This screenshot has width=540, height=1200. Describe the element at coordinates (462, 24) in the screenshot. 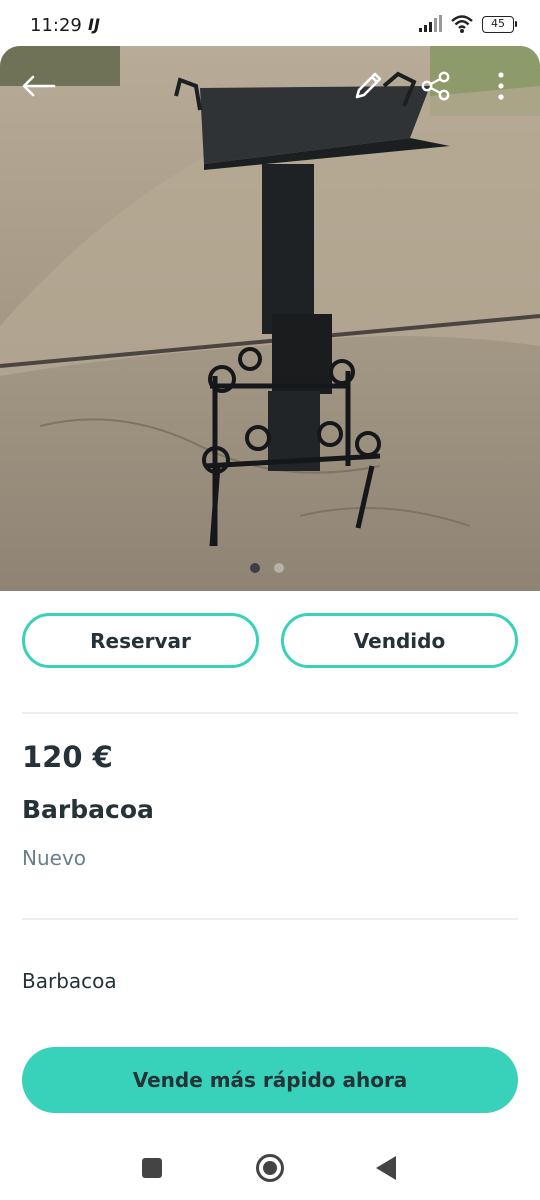

I see `wifi-icon` at that location.